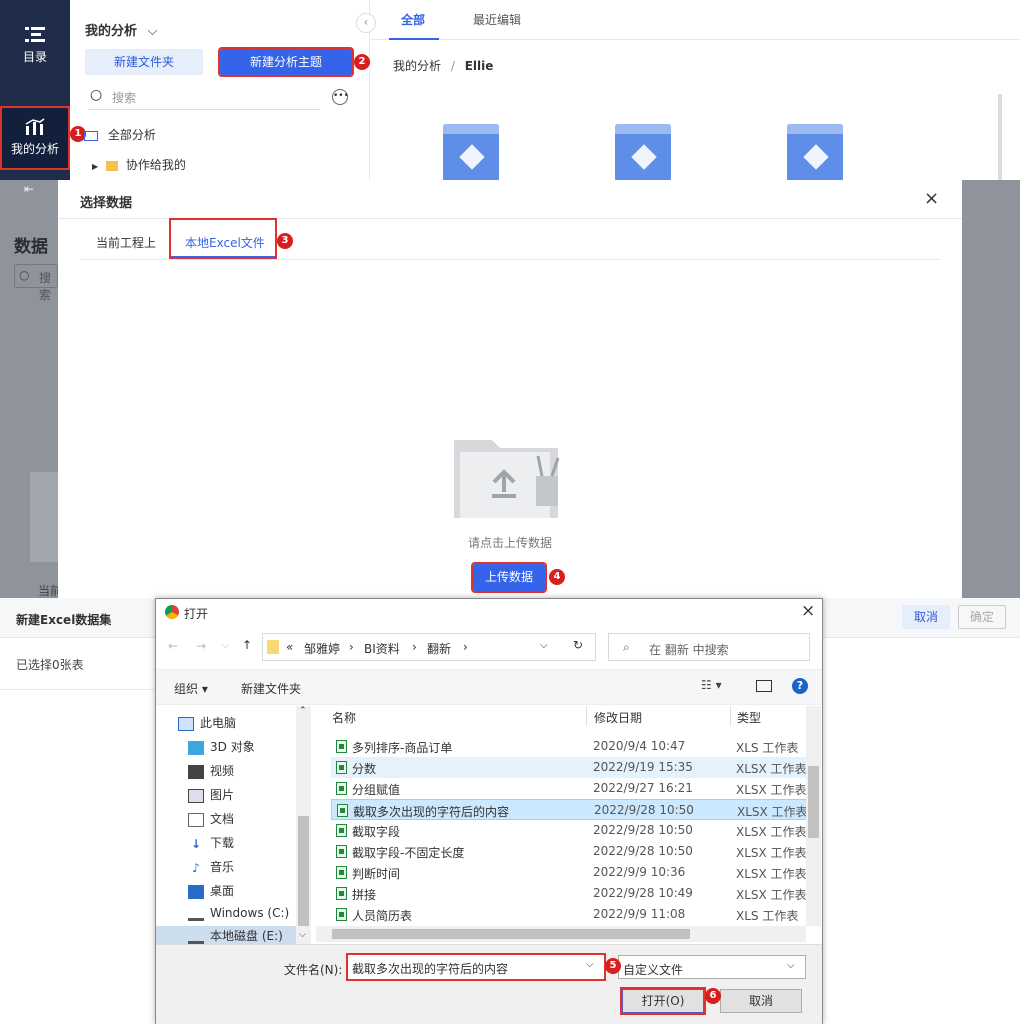 Image resolution: width=1020 pixels, height=1024 pixels. What do you see at coordinates (1000, 137) in the screenshot?
I see `scrollbar` at bounding box center [1000, 137].